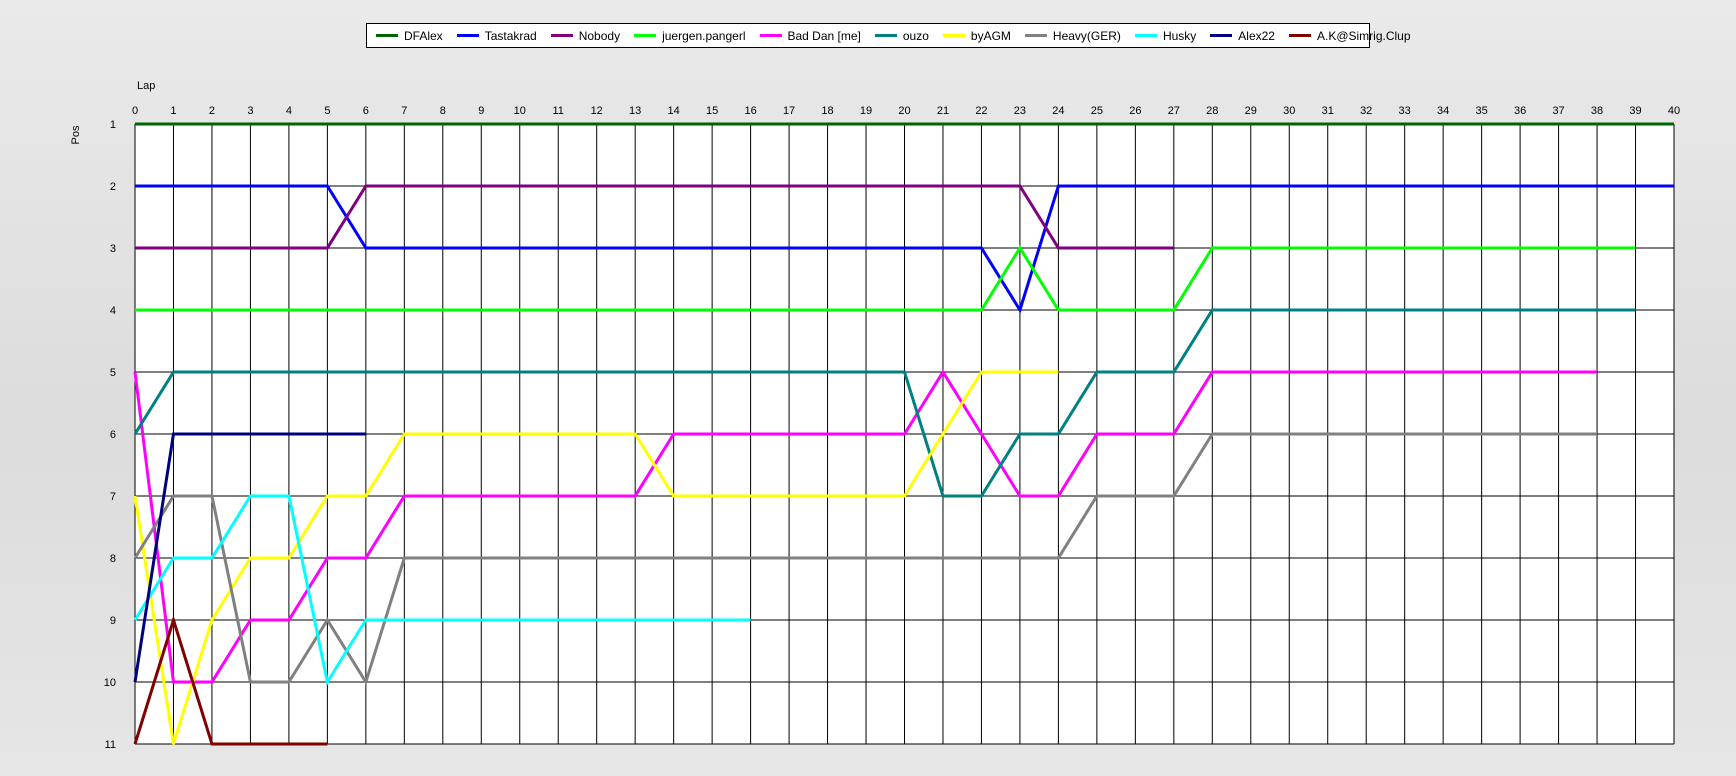 The width and height of the screenshot is (1736, 776). Describe the element at coordinates (1366, 111) in the screenshot. I see `x-tick-label: 32` at that location.